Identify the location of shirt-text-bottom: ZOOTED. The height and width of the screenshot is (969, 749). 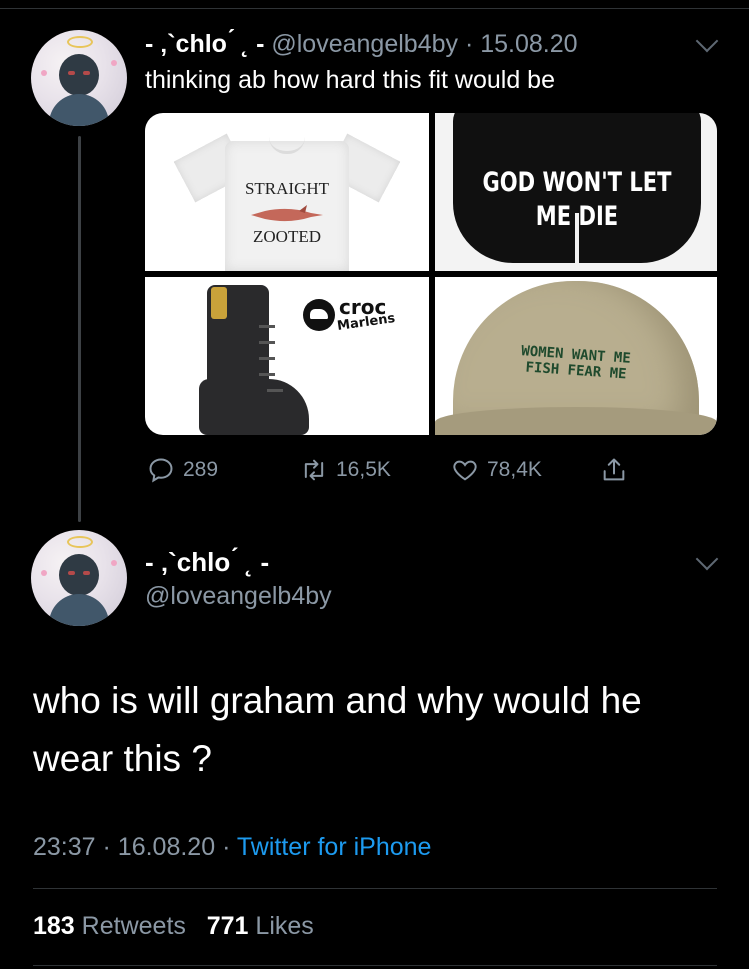
(287, 236).